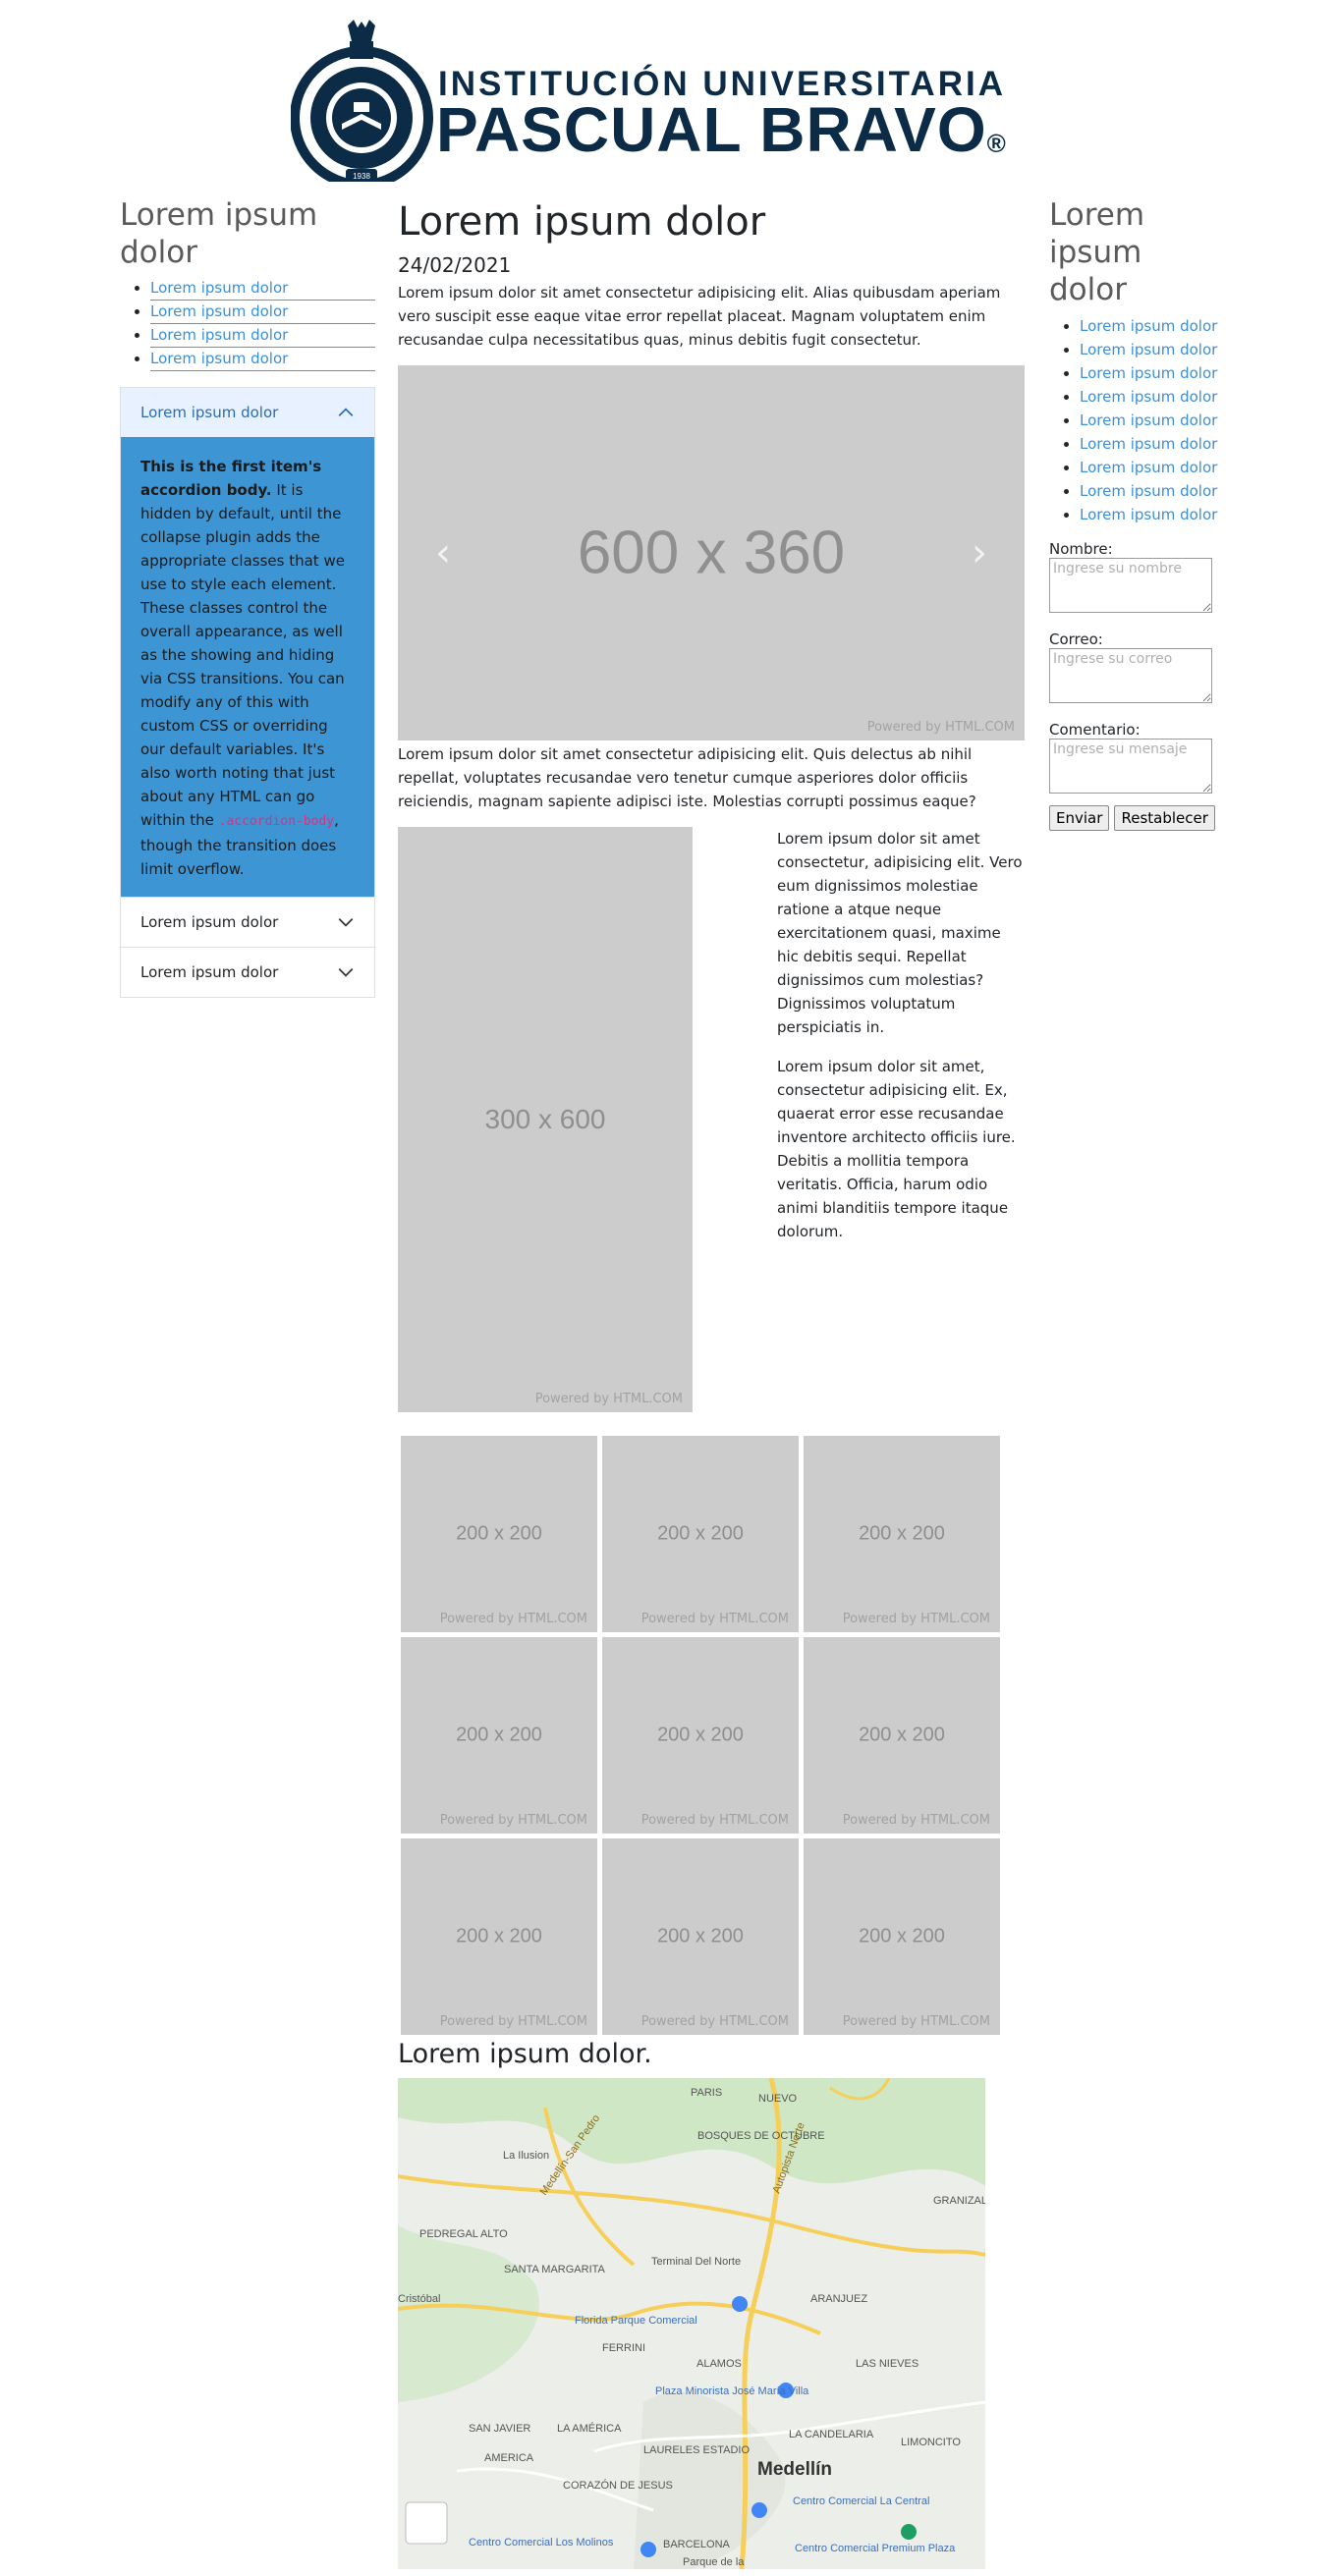 The height and width of the screenshot is (2576, 1336). Describe the element at coordinates (247, 922) in the screenshot. I see `accordion-header-2: Lorem ipsum dolor` at that location.